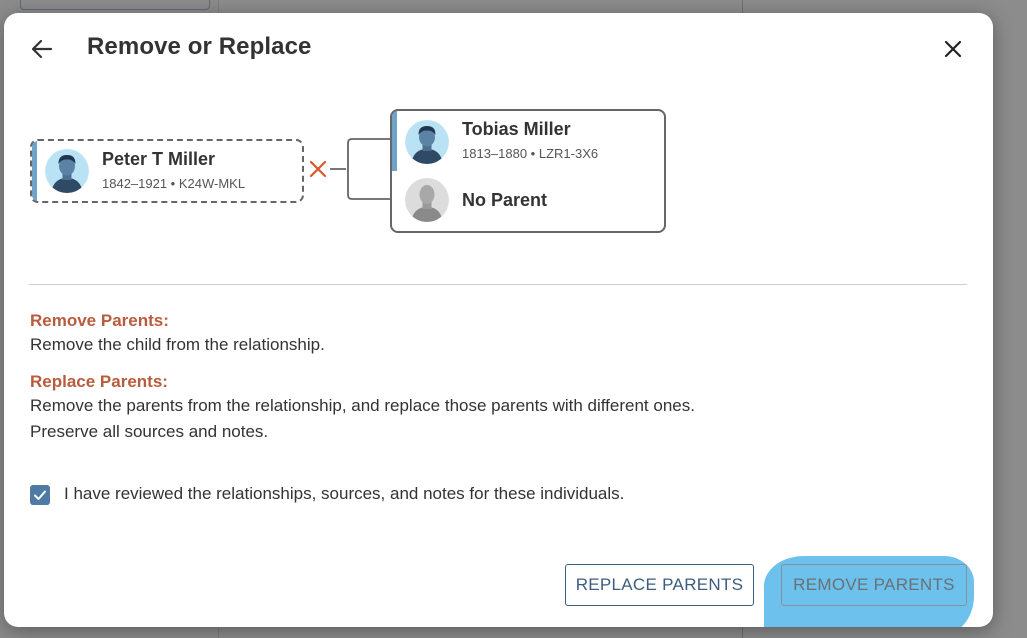 This screenshot has width=1027, height=638. I want to click on close-button, so click(953, 49).